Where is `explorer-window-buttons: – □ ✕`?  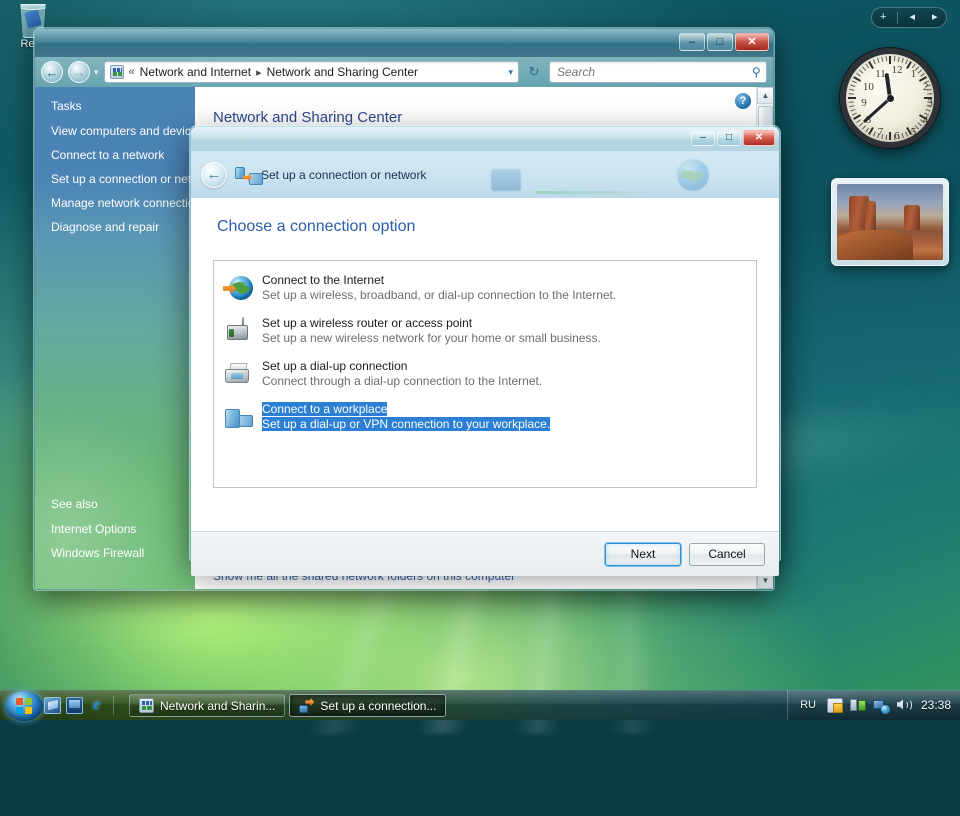
explorer-window-buttons: – □ ✕ is located at coordinates (724, 42).